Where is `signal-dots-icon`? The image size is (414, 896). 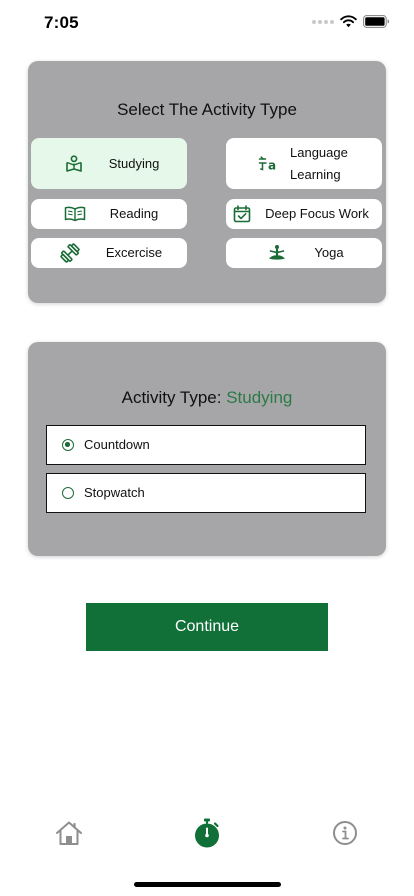
signal-dots-icon is located at coordinates (323, 21).